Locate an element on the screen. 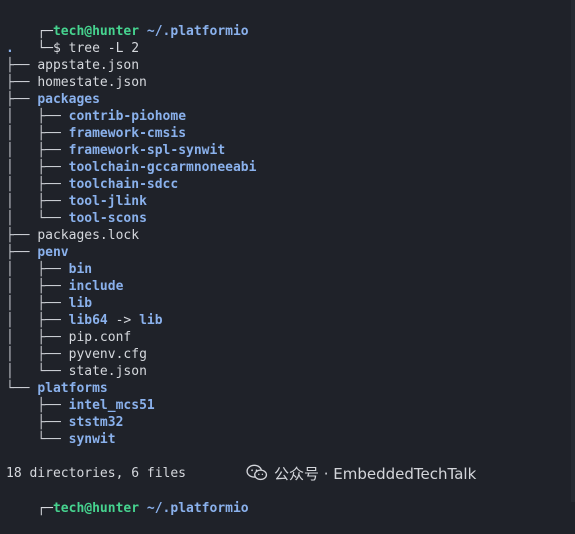 The width and height of the screenshot is (575, 534). tree-entry: │ ├── lib is located at coordinates (49, 303).